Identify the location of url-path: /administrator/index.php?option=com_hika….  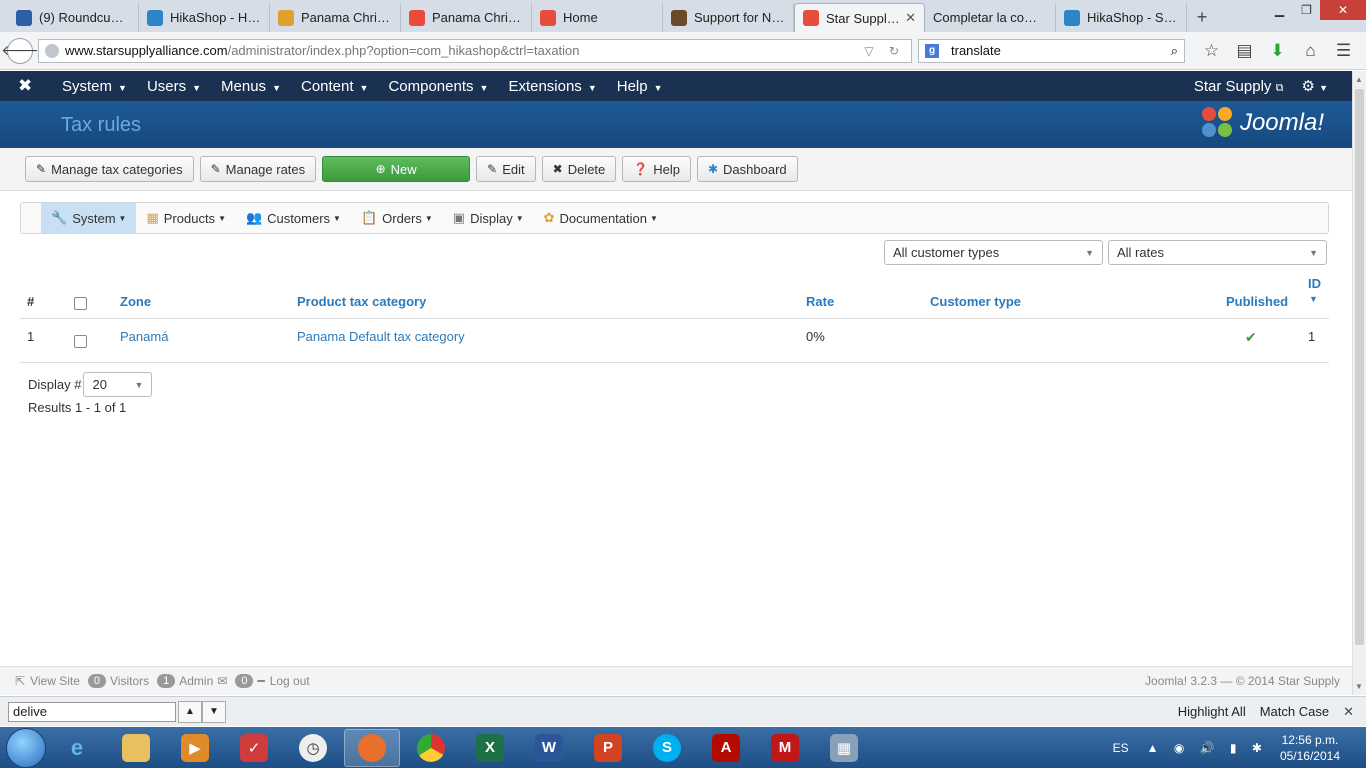
(403, 50).